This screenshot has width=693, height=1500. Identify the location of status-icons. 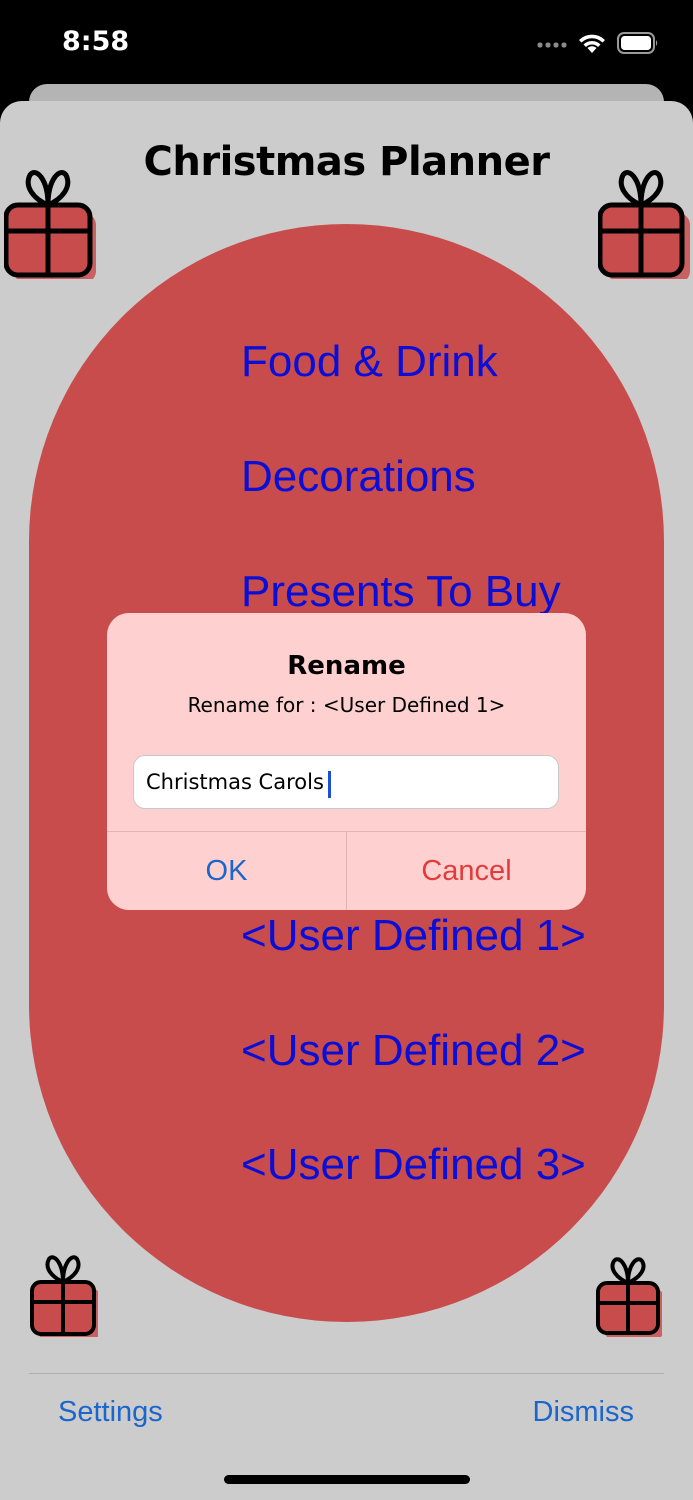
(598, 45).